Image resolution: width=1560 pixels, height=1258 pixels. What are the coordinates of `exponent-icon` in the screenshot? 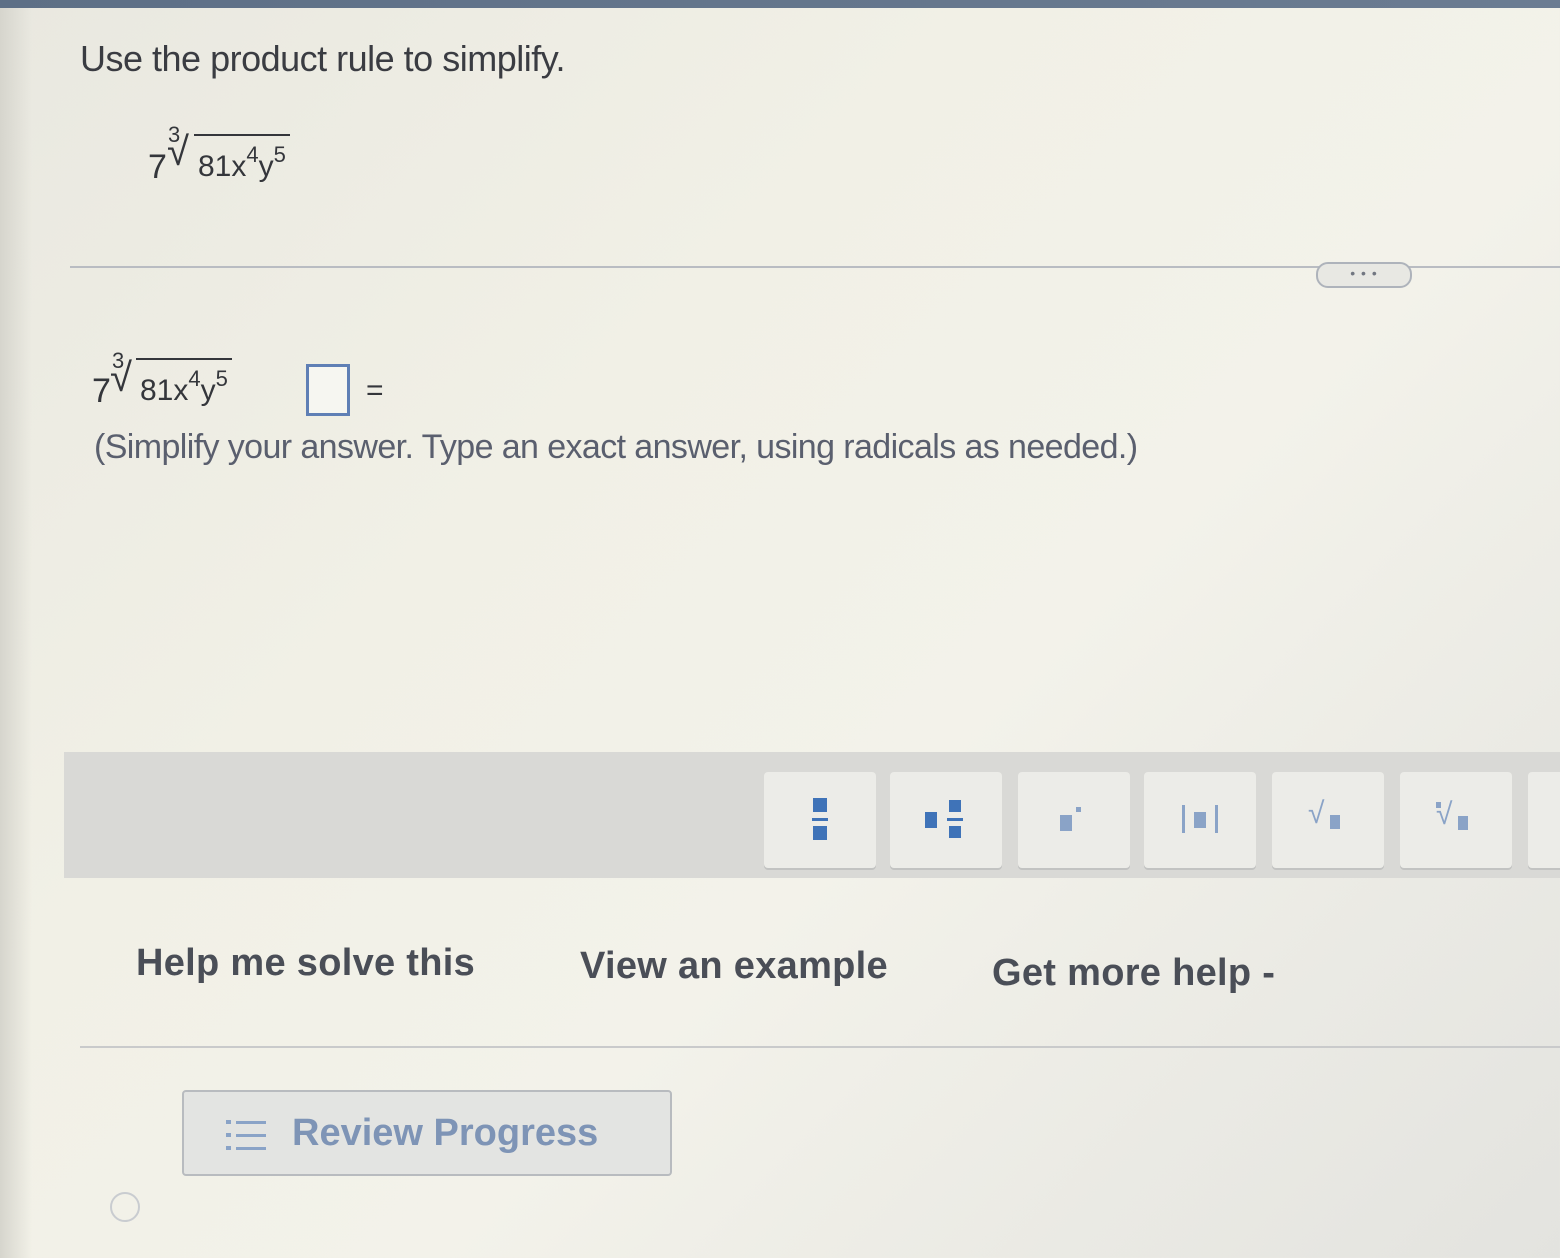 It's located at (1074, 820).